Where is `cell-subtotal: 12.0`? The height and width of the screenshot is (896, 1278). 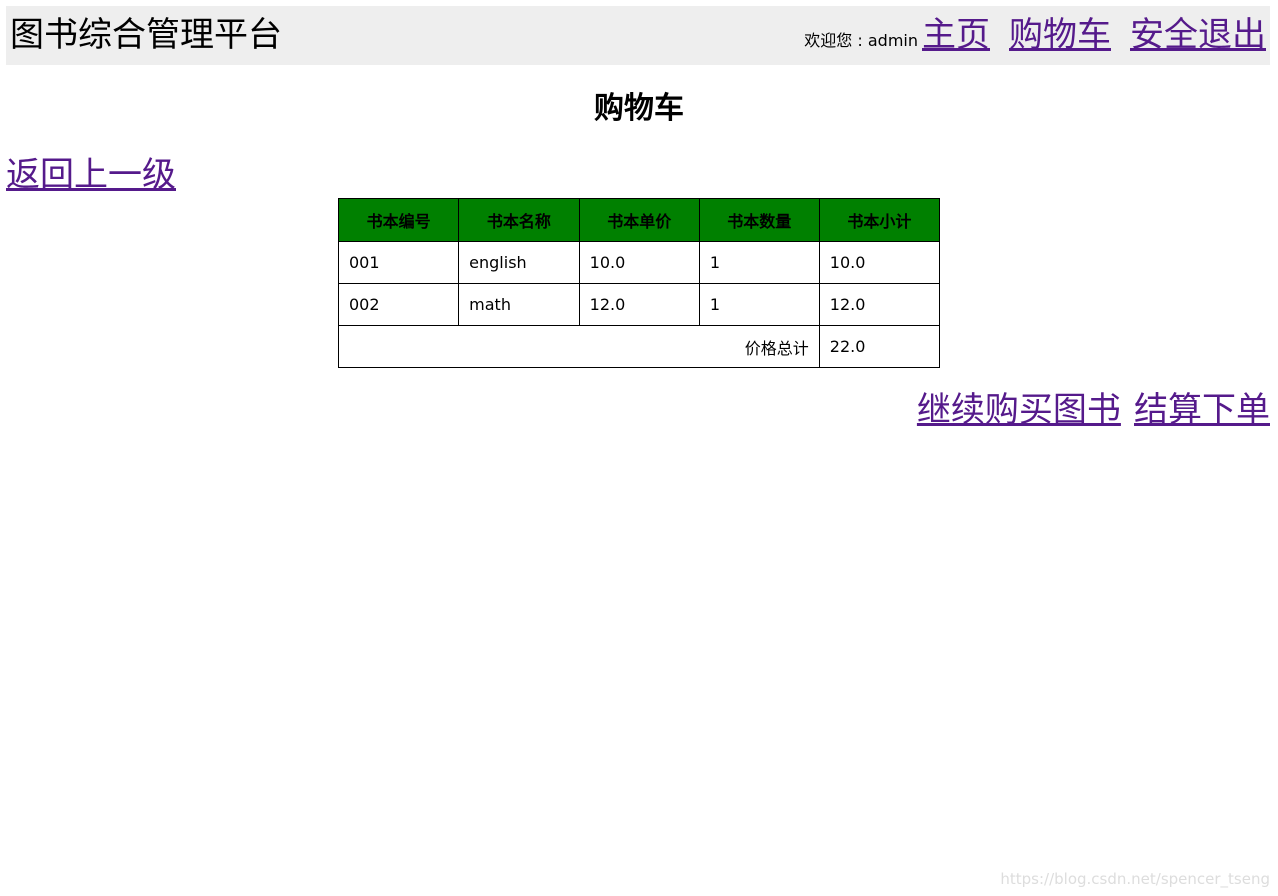 cell-subtotal: 12.0 is located at coordinates (879, 304).